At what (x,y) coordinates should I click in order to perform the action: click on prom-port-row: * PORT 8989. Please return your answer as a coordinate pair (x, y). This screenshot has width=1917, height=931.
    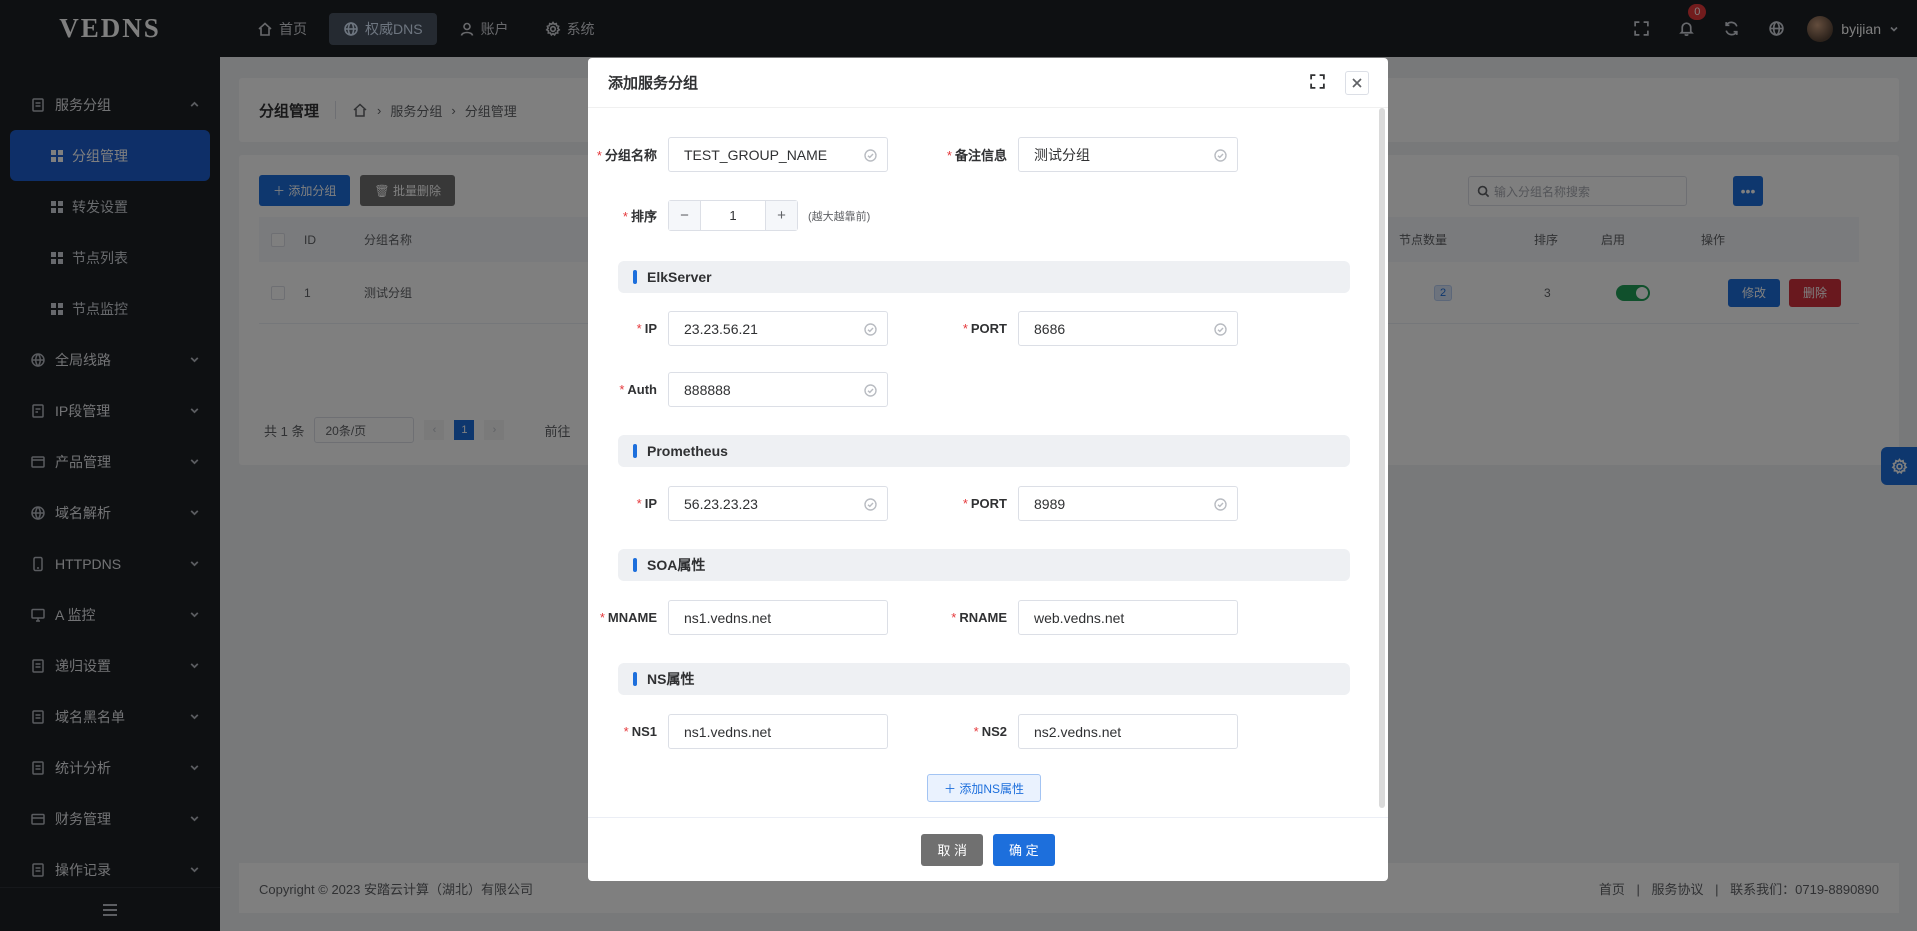
    Looking at the image, I should click on (1088, 503).